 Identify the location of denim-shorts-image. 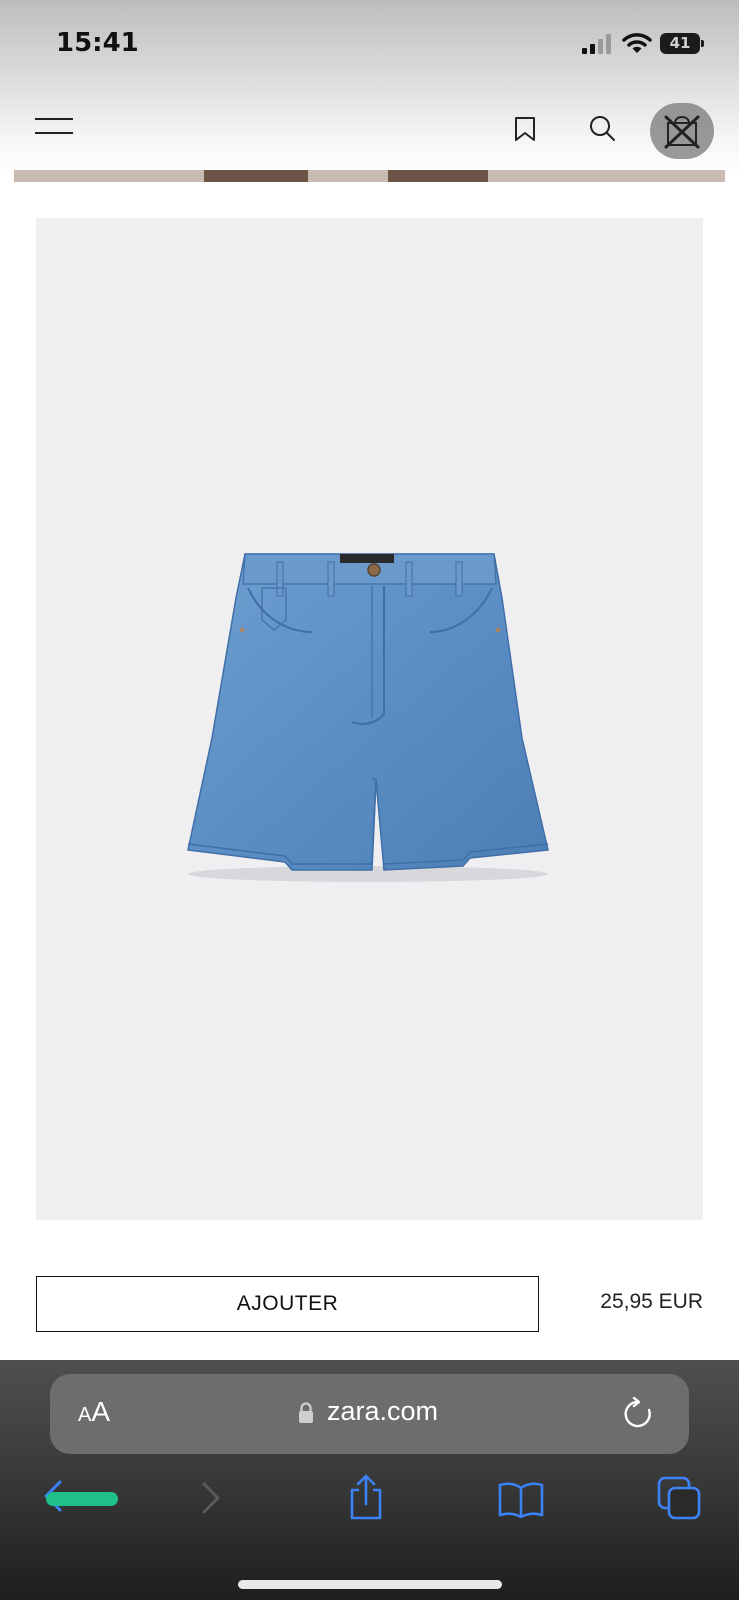
(368, 717).